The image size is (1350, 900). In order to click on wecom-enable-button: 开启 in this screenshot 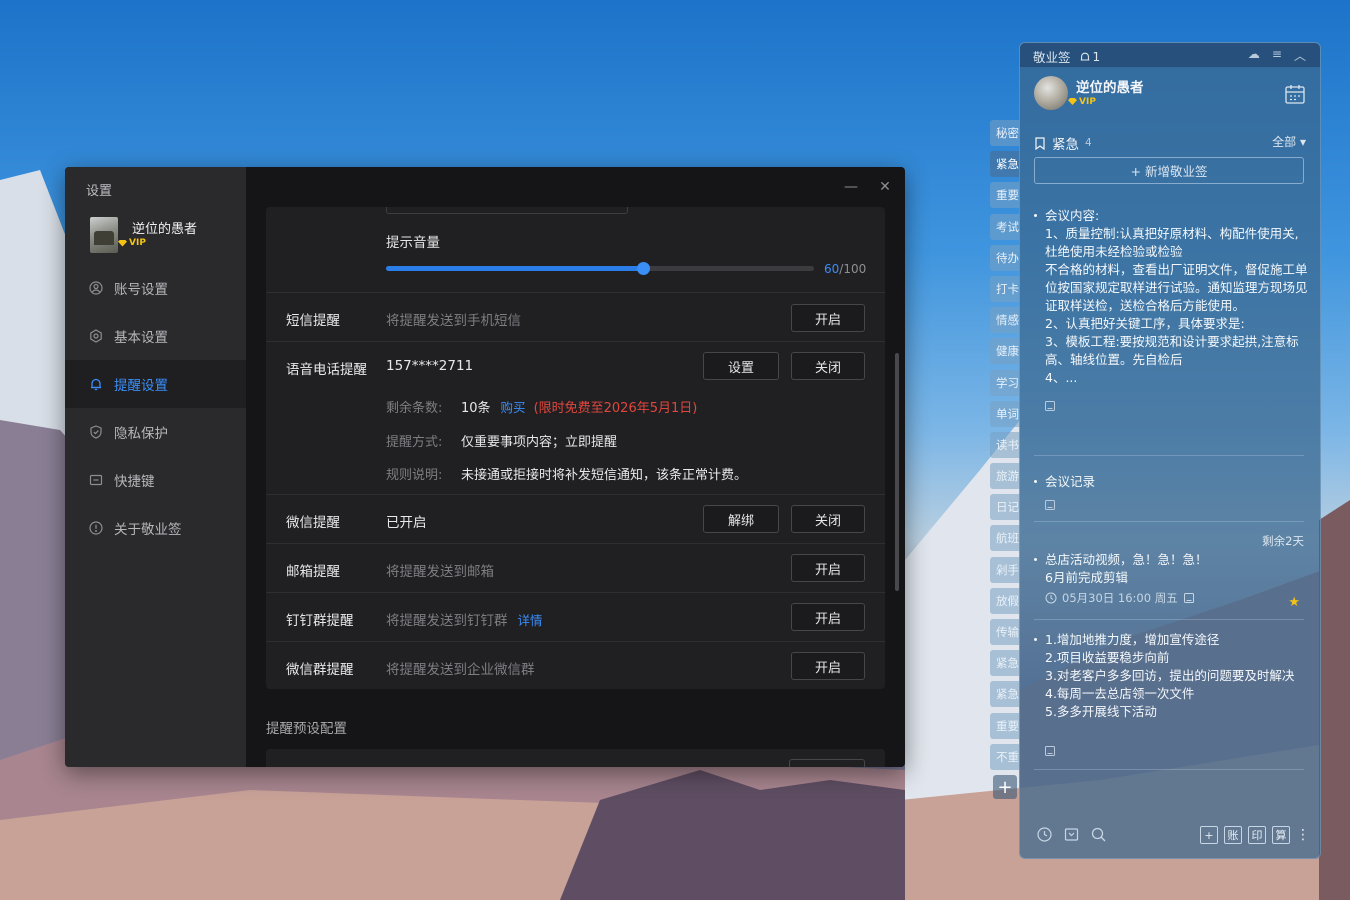, I will do `click(828, 666)`.